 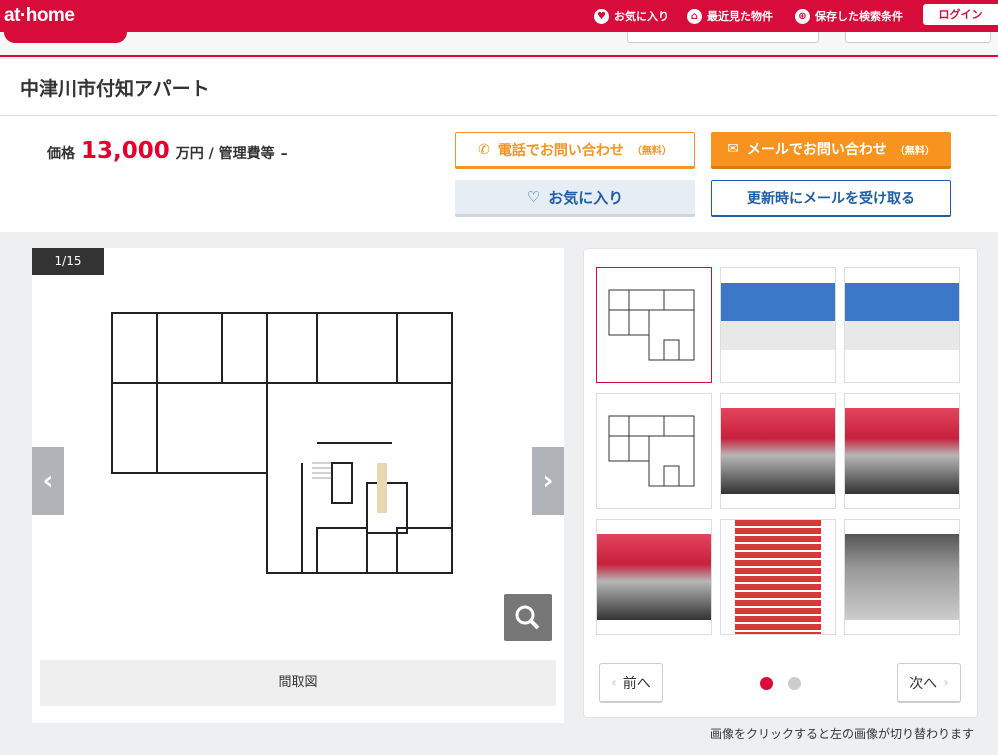 I want to click on page-title: 中津川市付知アパート, so click(x=115, y=89).